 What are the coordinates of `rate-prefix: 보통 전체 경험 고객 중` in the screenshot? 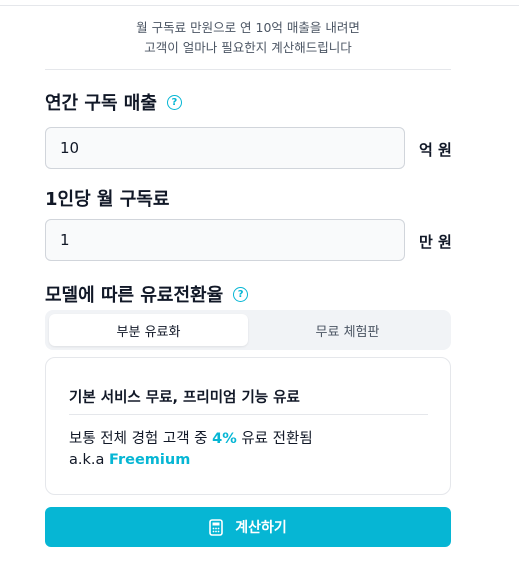 It's located at (138, 439).